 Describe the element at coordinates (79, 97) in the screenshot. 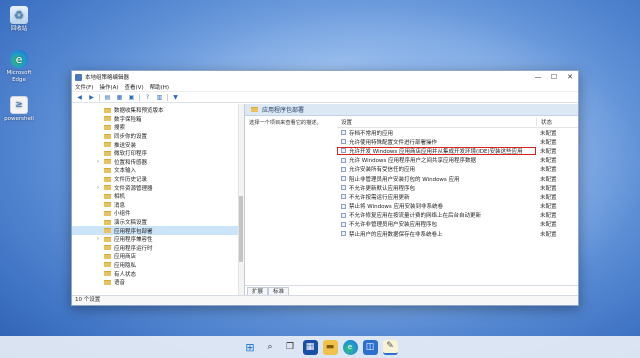

I see `back-icon: ◀` at that location.